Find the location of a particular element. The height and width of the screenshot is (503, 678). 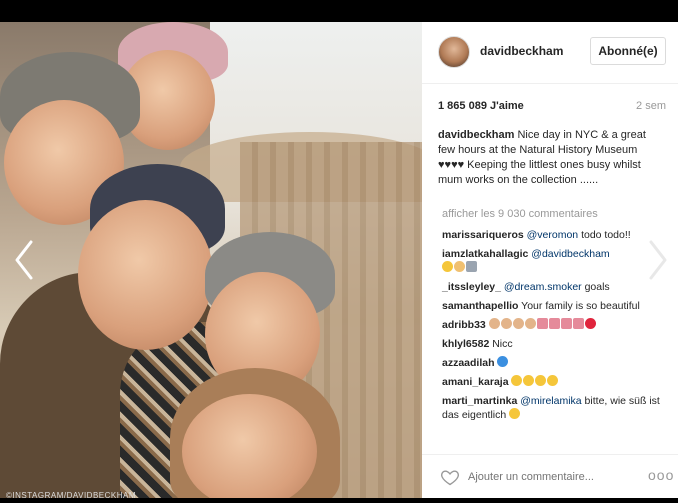

comment-text: goals is located at coordinates (595, 287).